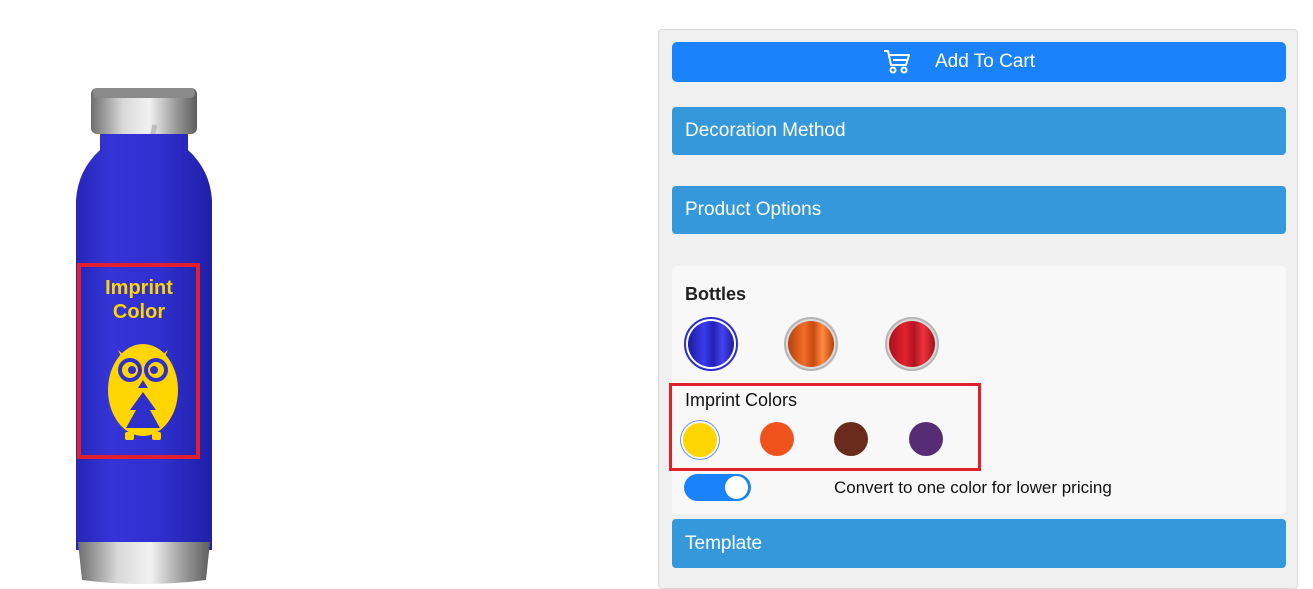 Image resolution: width=1313 pixels, height=589 pixels. Describe the element at coordinates (139, 288) in the screenshot. I see `imprint-label-line1: Imprint` at that location.